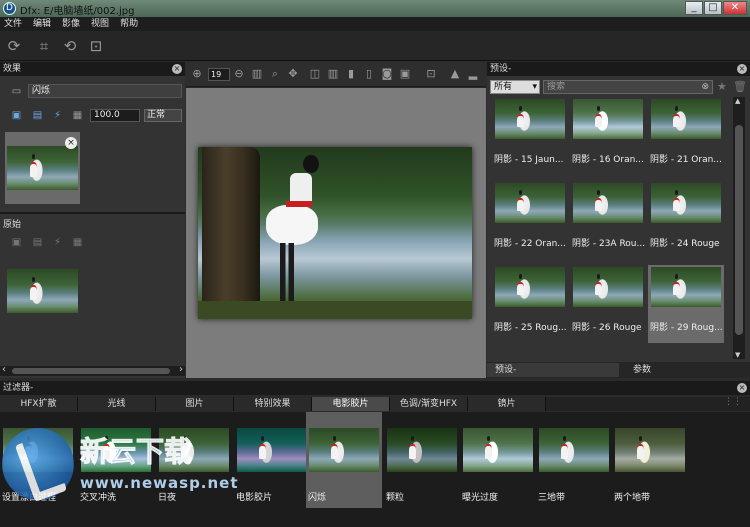 This screenshot has width=750, height=527. I want to click on filter-item-selected: 闪烁, so click(344, 460).